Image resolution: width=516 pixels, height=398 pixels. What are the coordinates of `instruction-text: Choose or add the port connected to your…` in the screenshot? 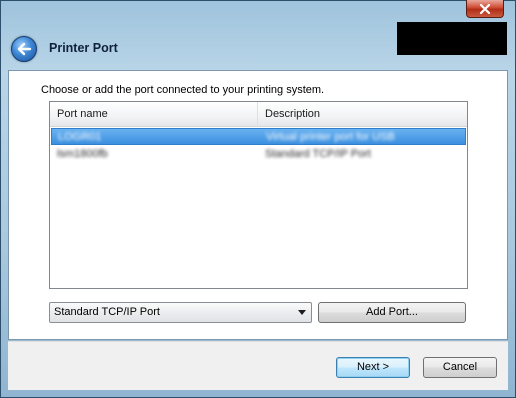 It's located at (183, 90).